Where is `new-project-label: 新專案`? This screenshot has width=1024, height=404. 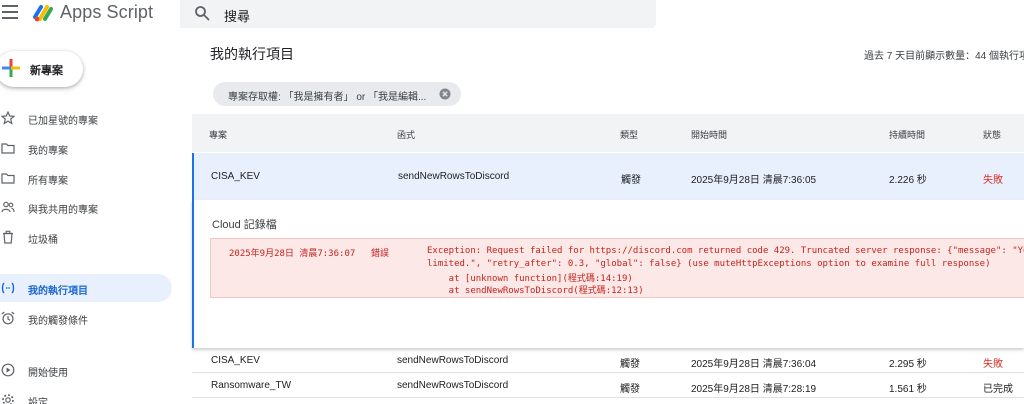 new-project-label: 新專案 is located at coordinates (46, 71).